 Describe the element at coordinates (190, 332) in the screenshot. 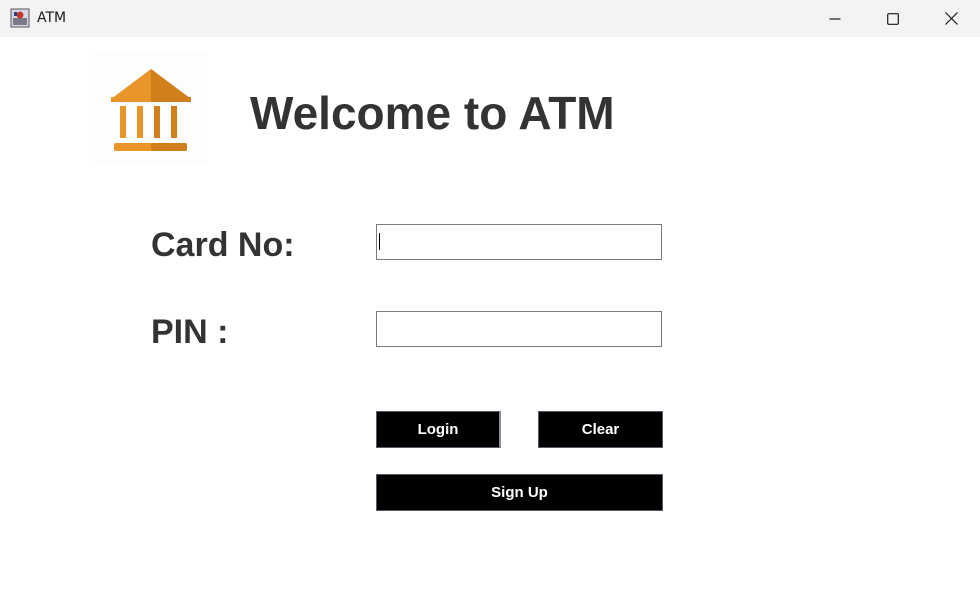

I see `pin-label: PIN :` at that location.